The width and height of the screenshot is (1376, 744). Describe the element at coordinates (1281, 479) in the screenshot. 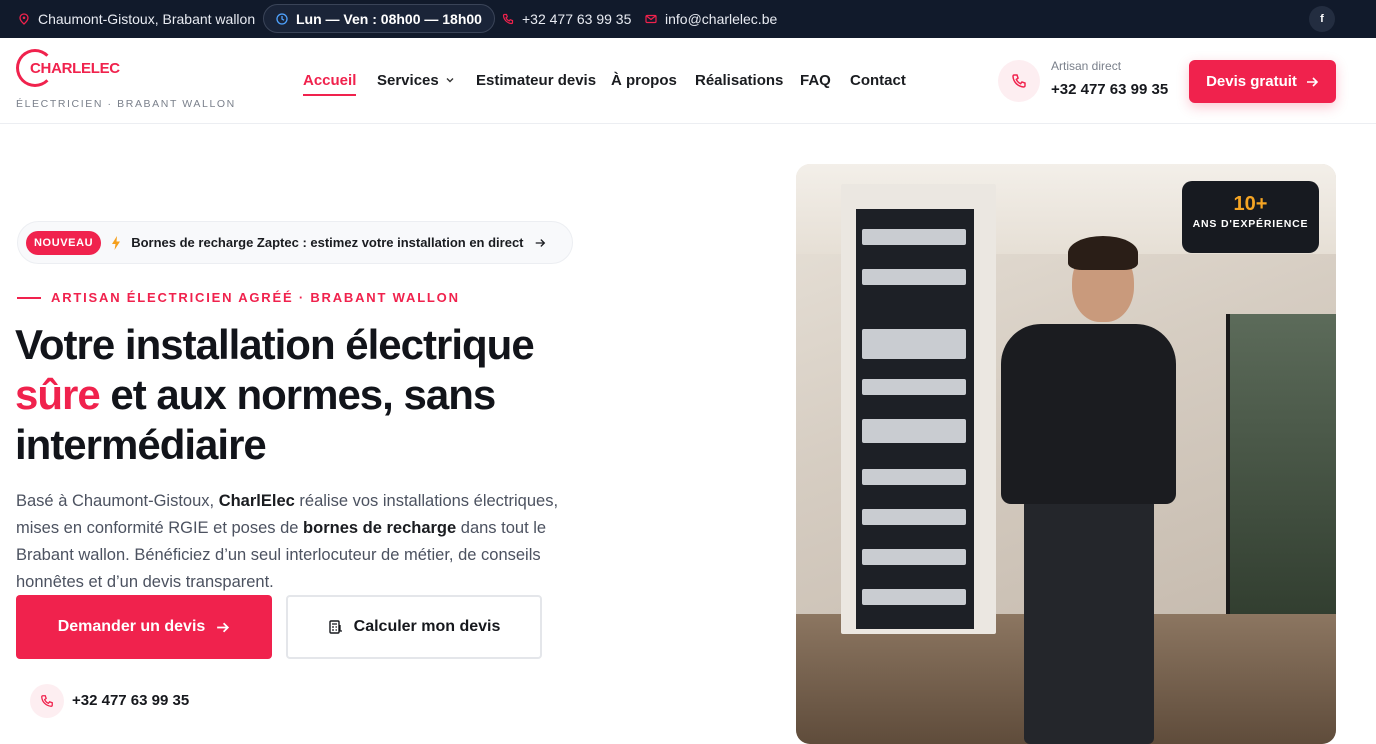

I see `photo-window` at that location.